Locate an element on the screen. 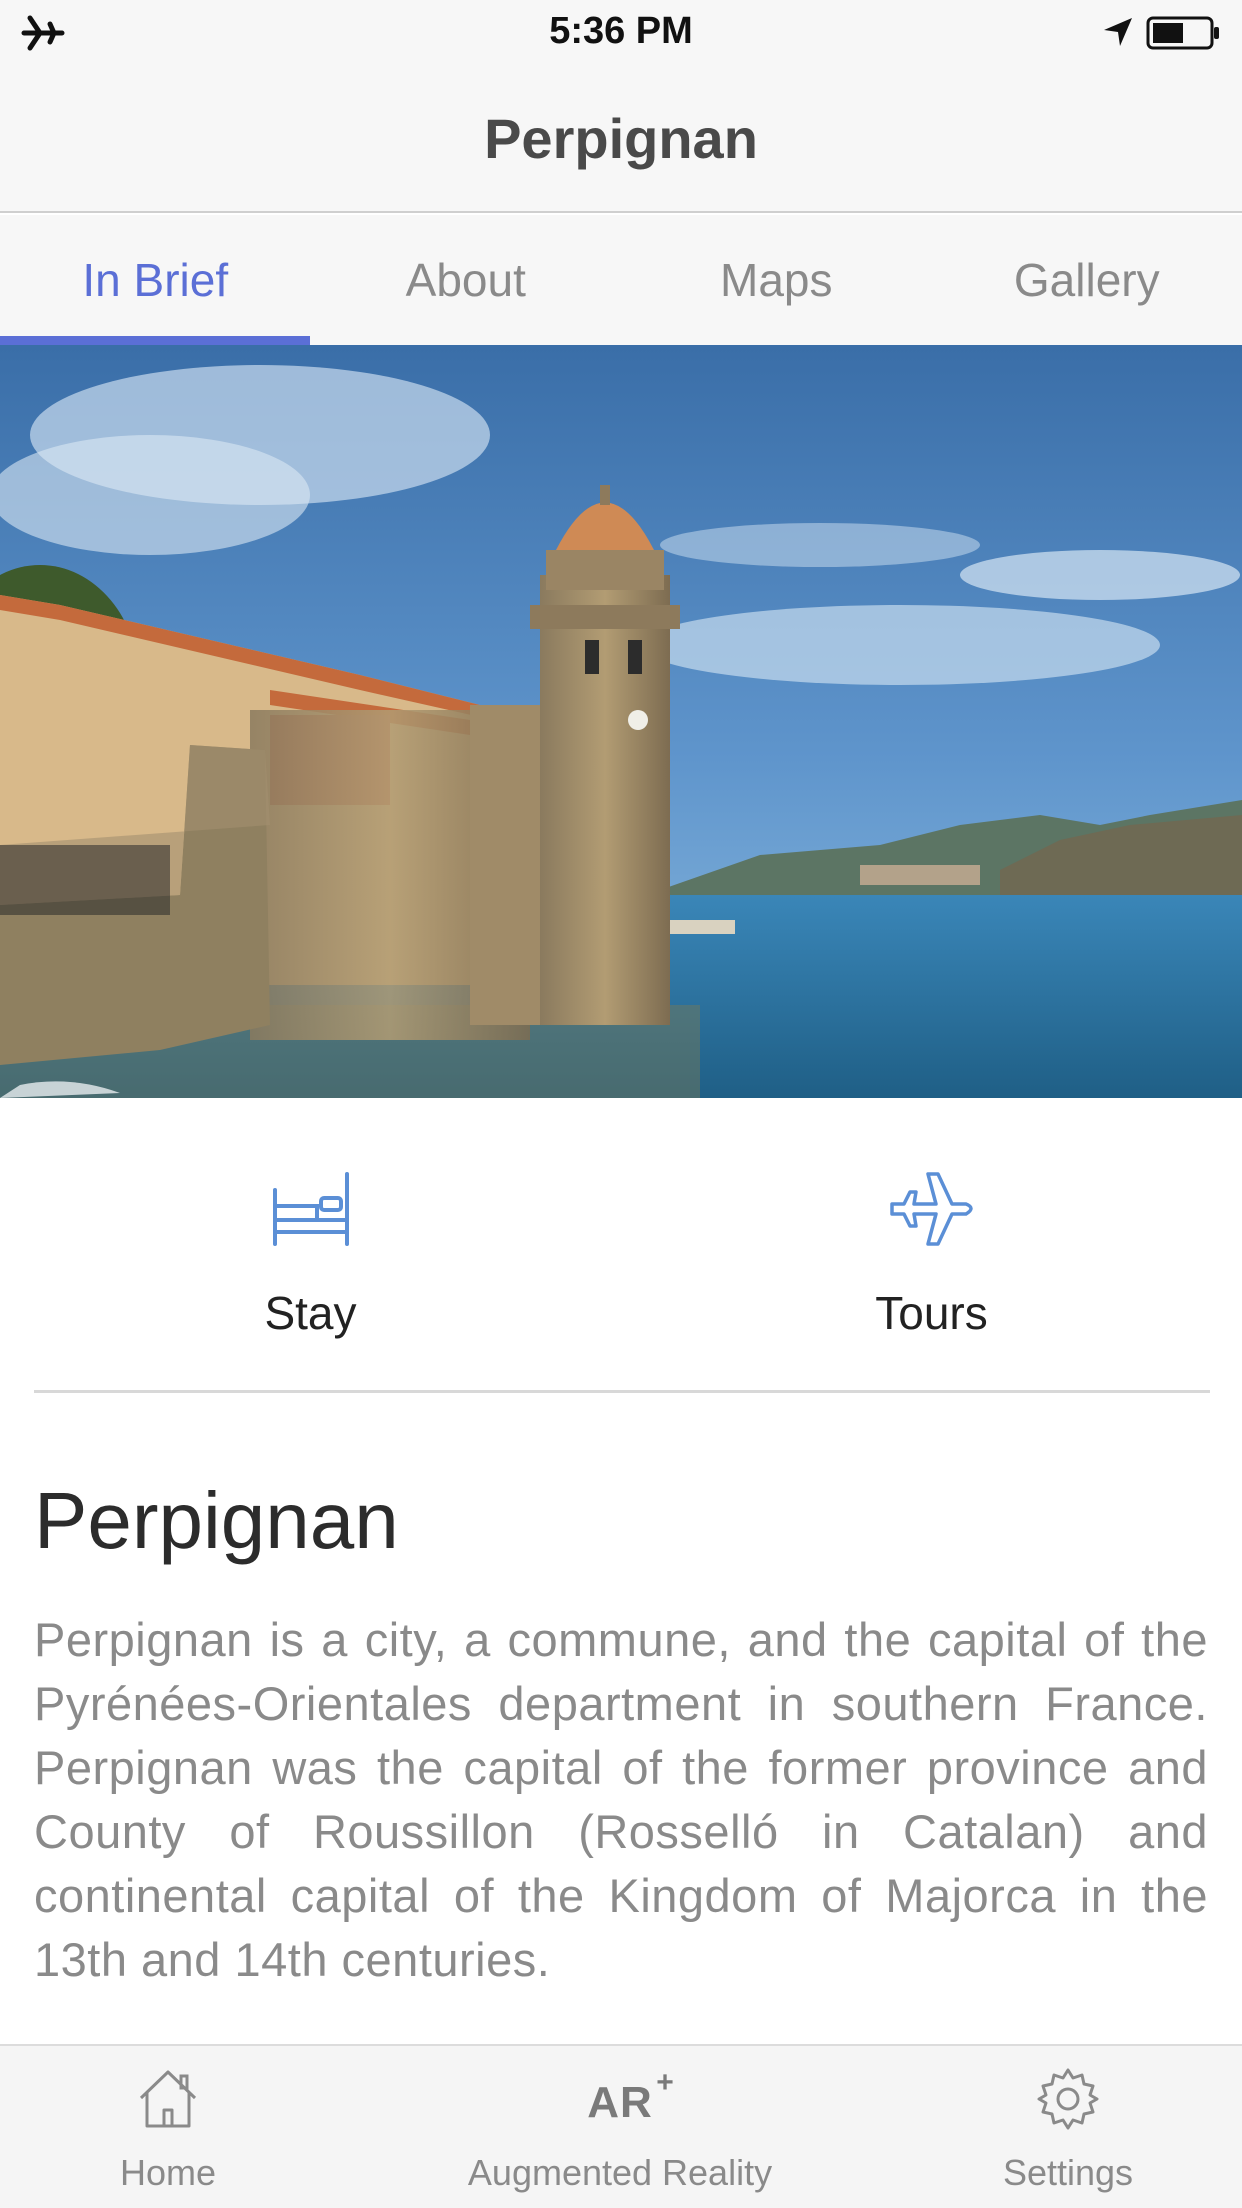 The height and width of the screenshot is (2208, 1242). quick-actions: Stay Tours is located at coordinates (621, 1245).